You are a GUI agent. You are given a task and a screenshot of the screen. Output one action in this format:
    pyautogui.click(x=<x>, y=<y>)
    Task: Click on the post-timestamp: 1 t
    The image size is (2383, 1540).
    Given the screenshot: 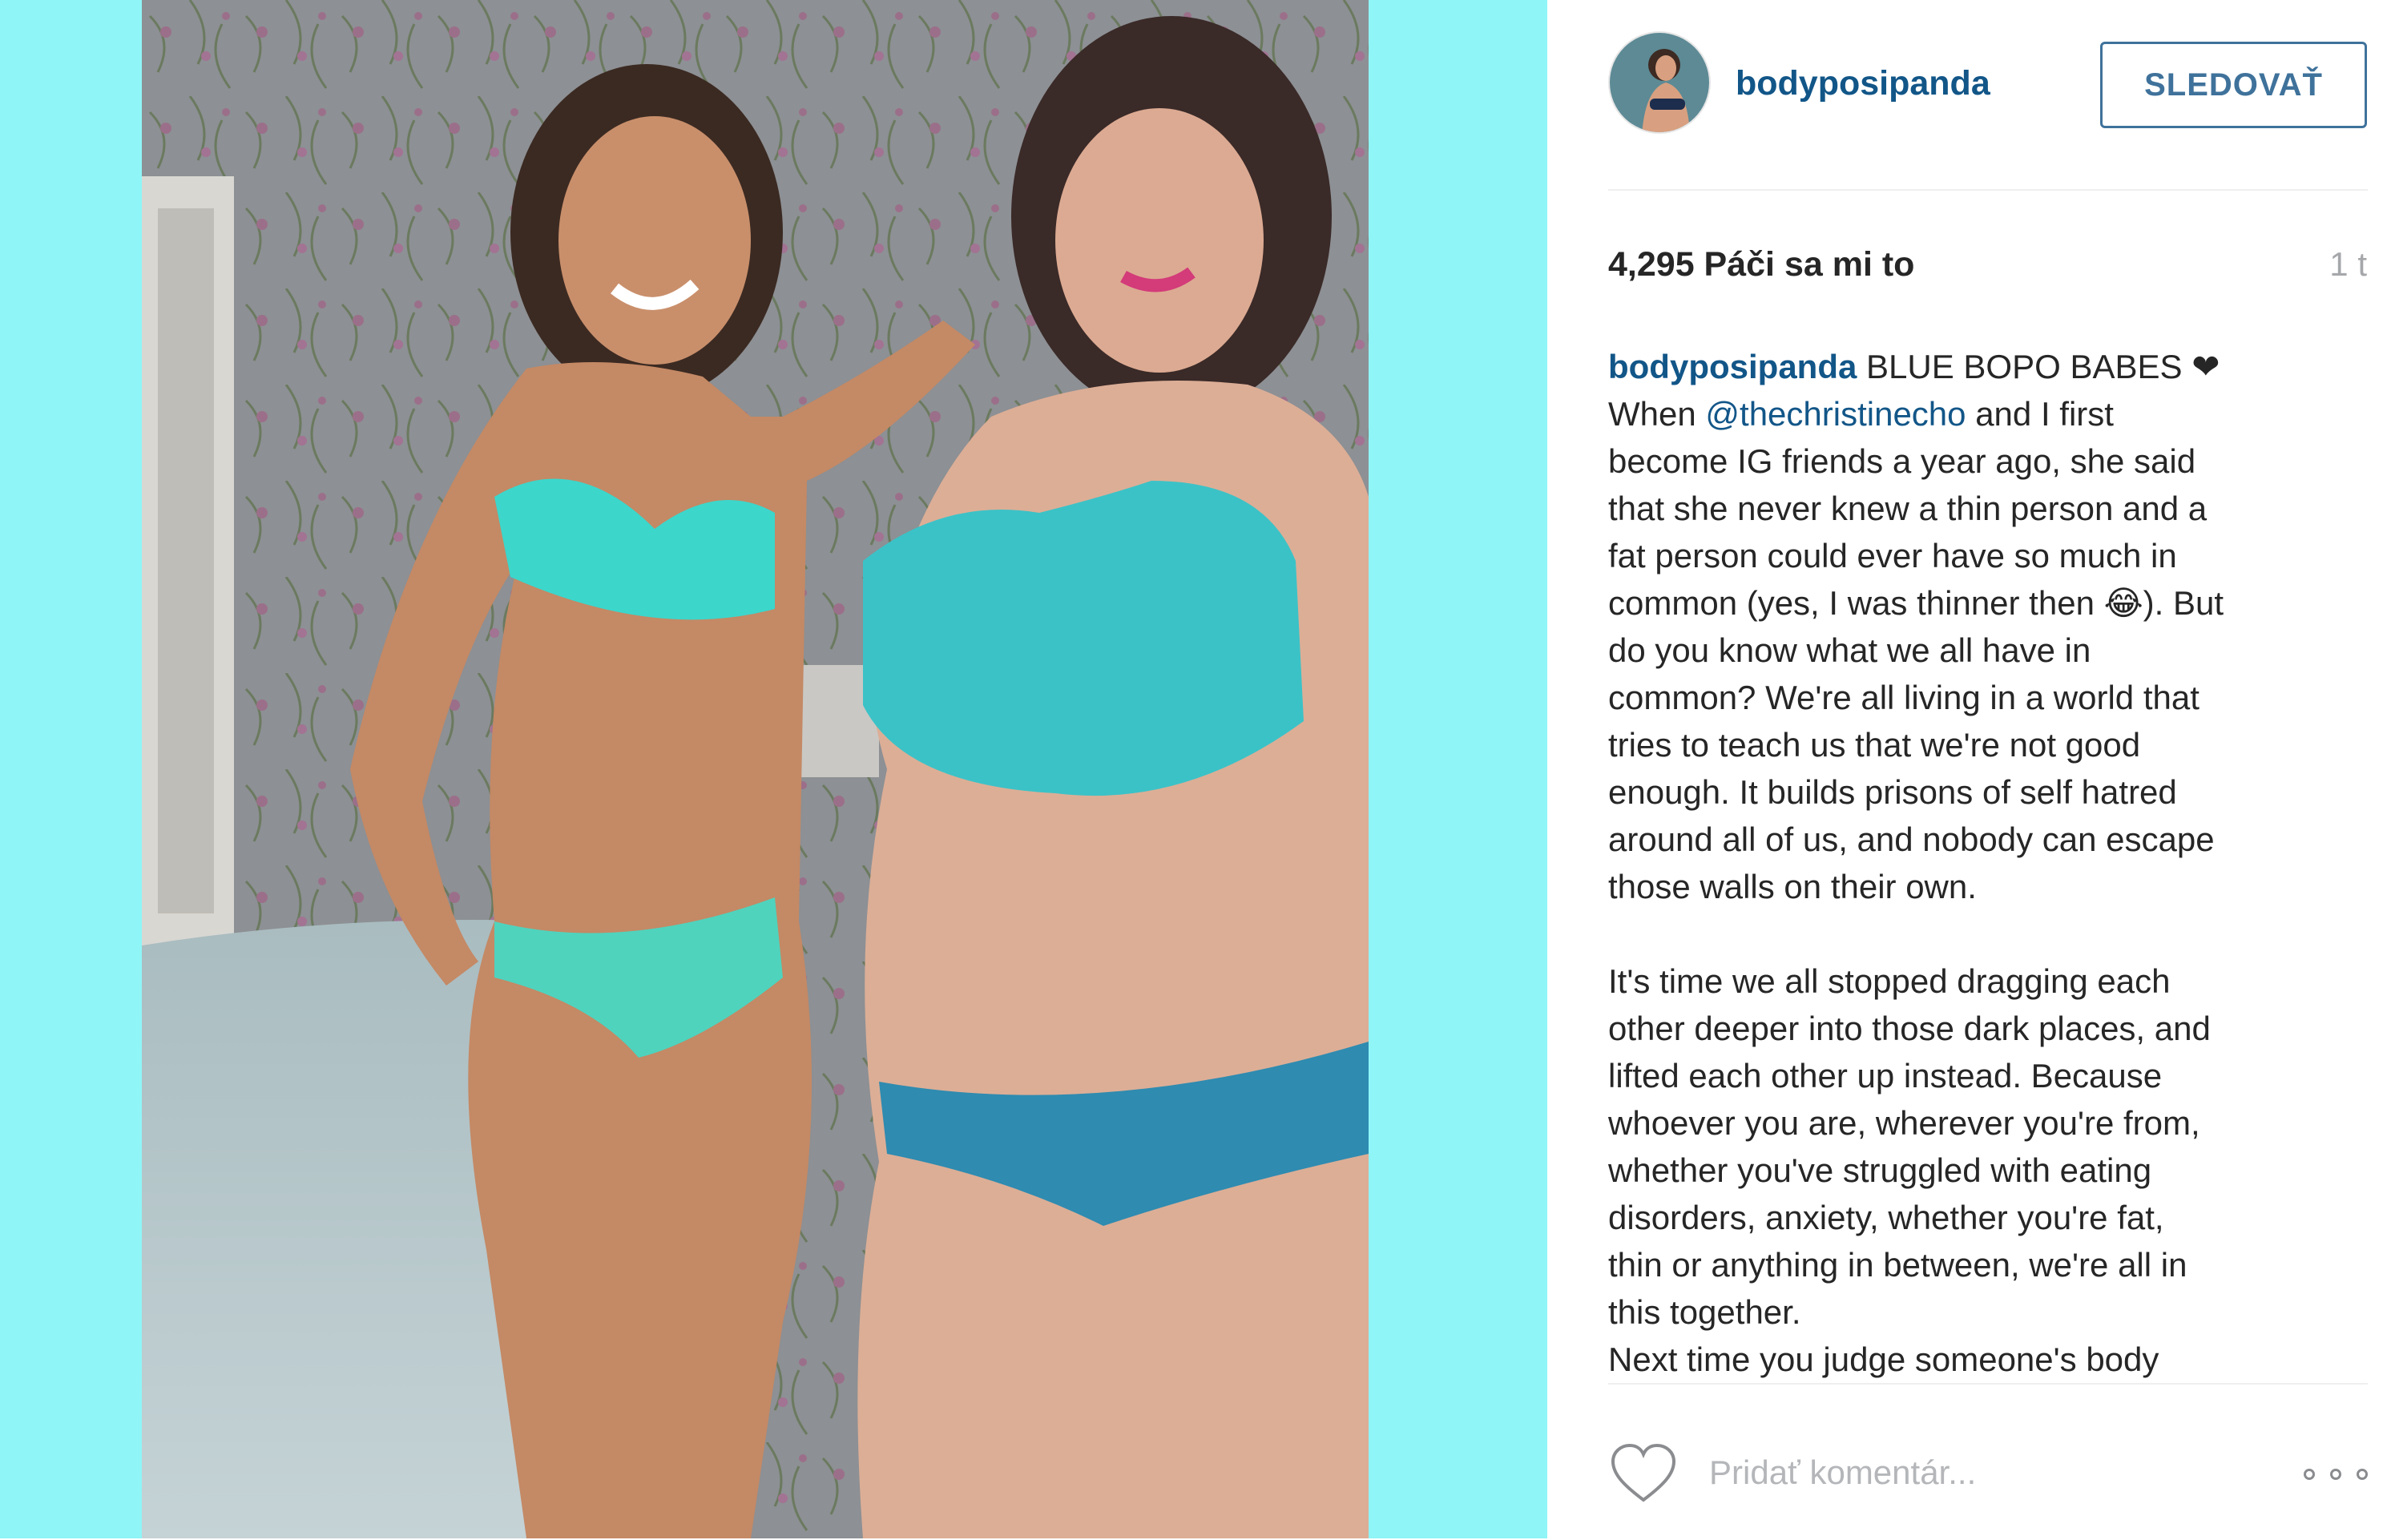 What is the action you would take?
    pyautogui.click(x=2348, y=264)
    